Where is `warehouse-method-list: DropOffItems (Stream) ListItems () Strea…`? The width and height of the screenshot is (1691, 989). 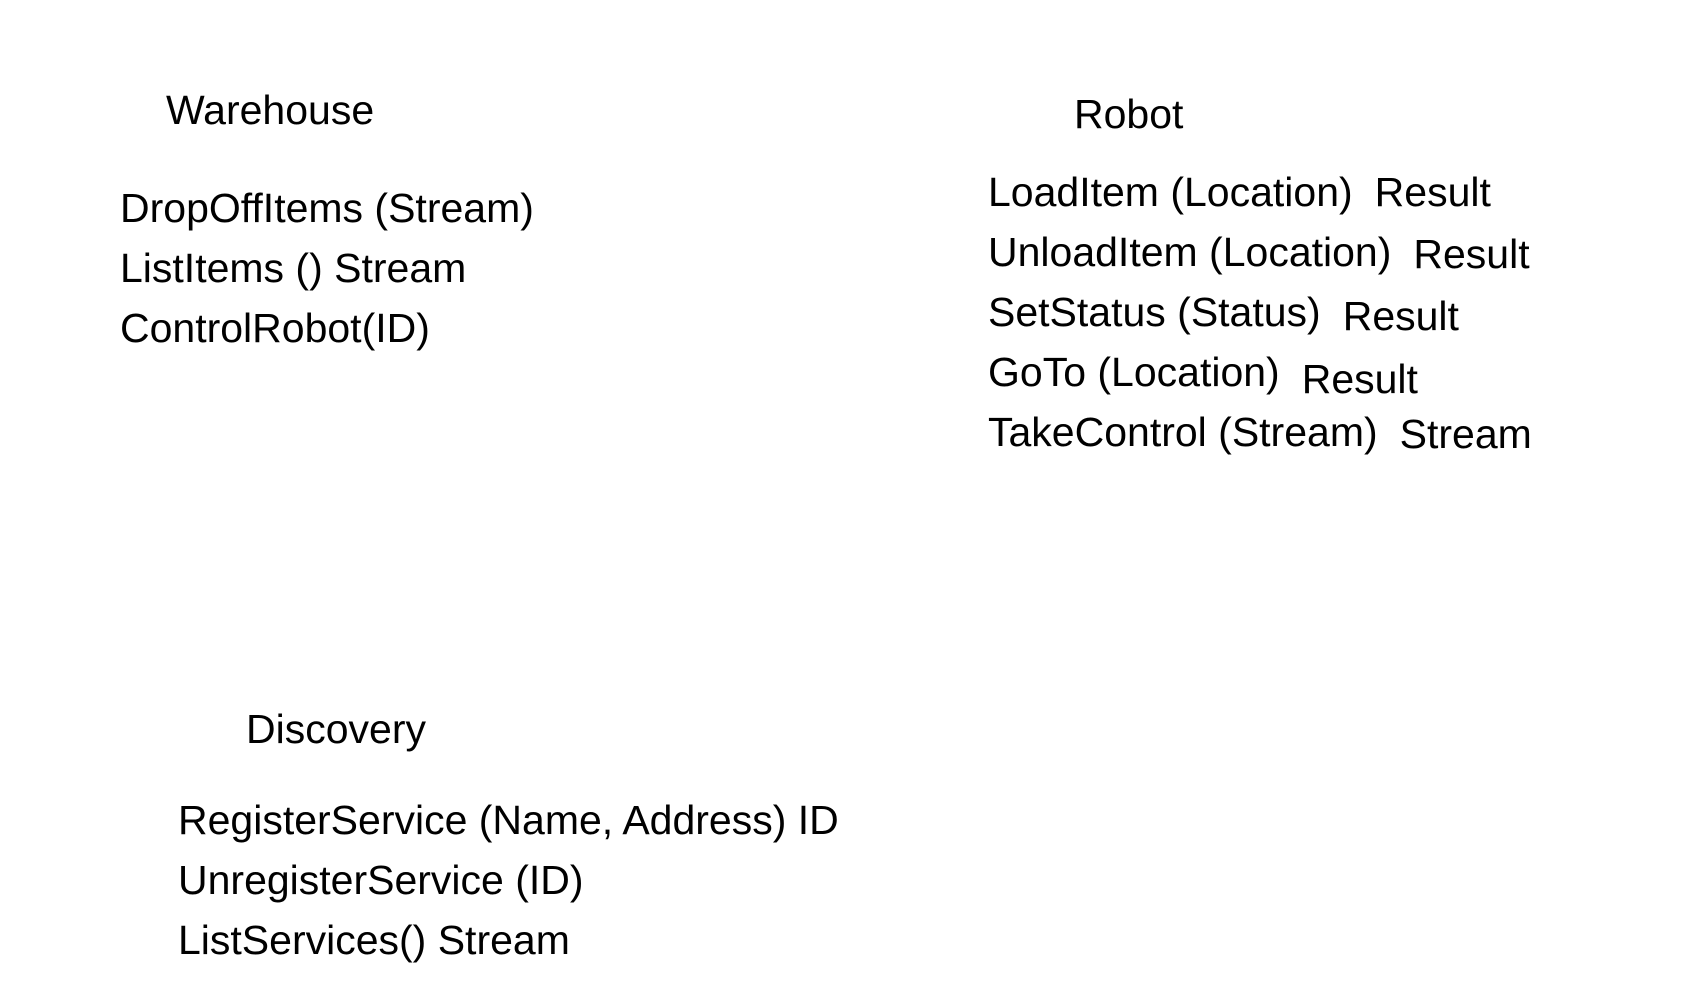 warehouse-method-list: DropOffItems (Stream) ListItems () Strea… is located at coordinates (327, 268).